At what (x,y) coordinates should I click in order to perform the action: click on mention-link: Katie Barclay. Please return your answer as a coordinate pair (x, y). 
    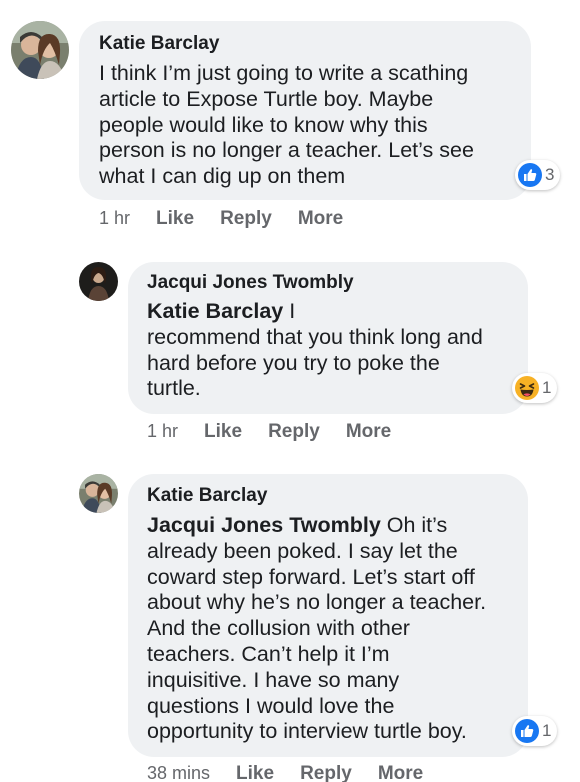
    Looking at the image, I should click on (215, 311).